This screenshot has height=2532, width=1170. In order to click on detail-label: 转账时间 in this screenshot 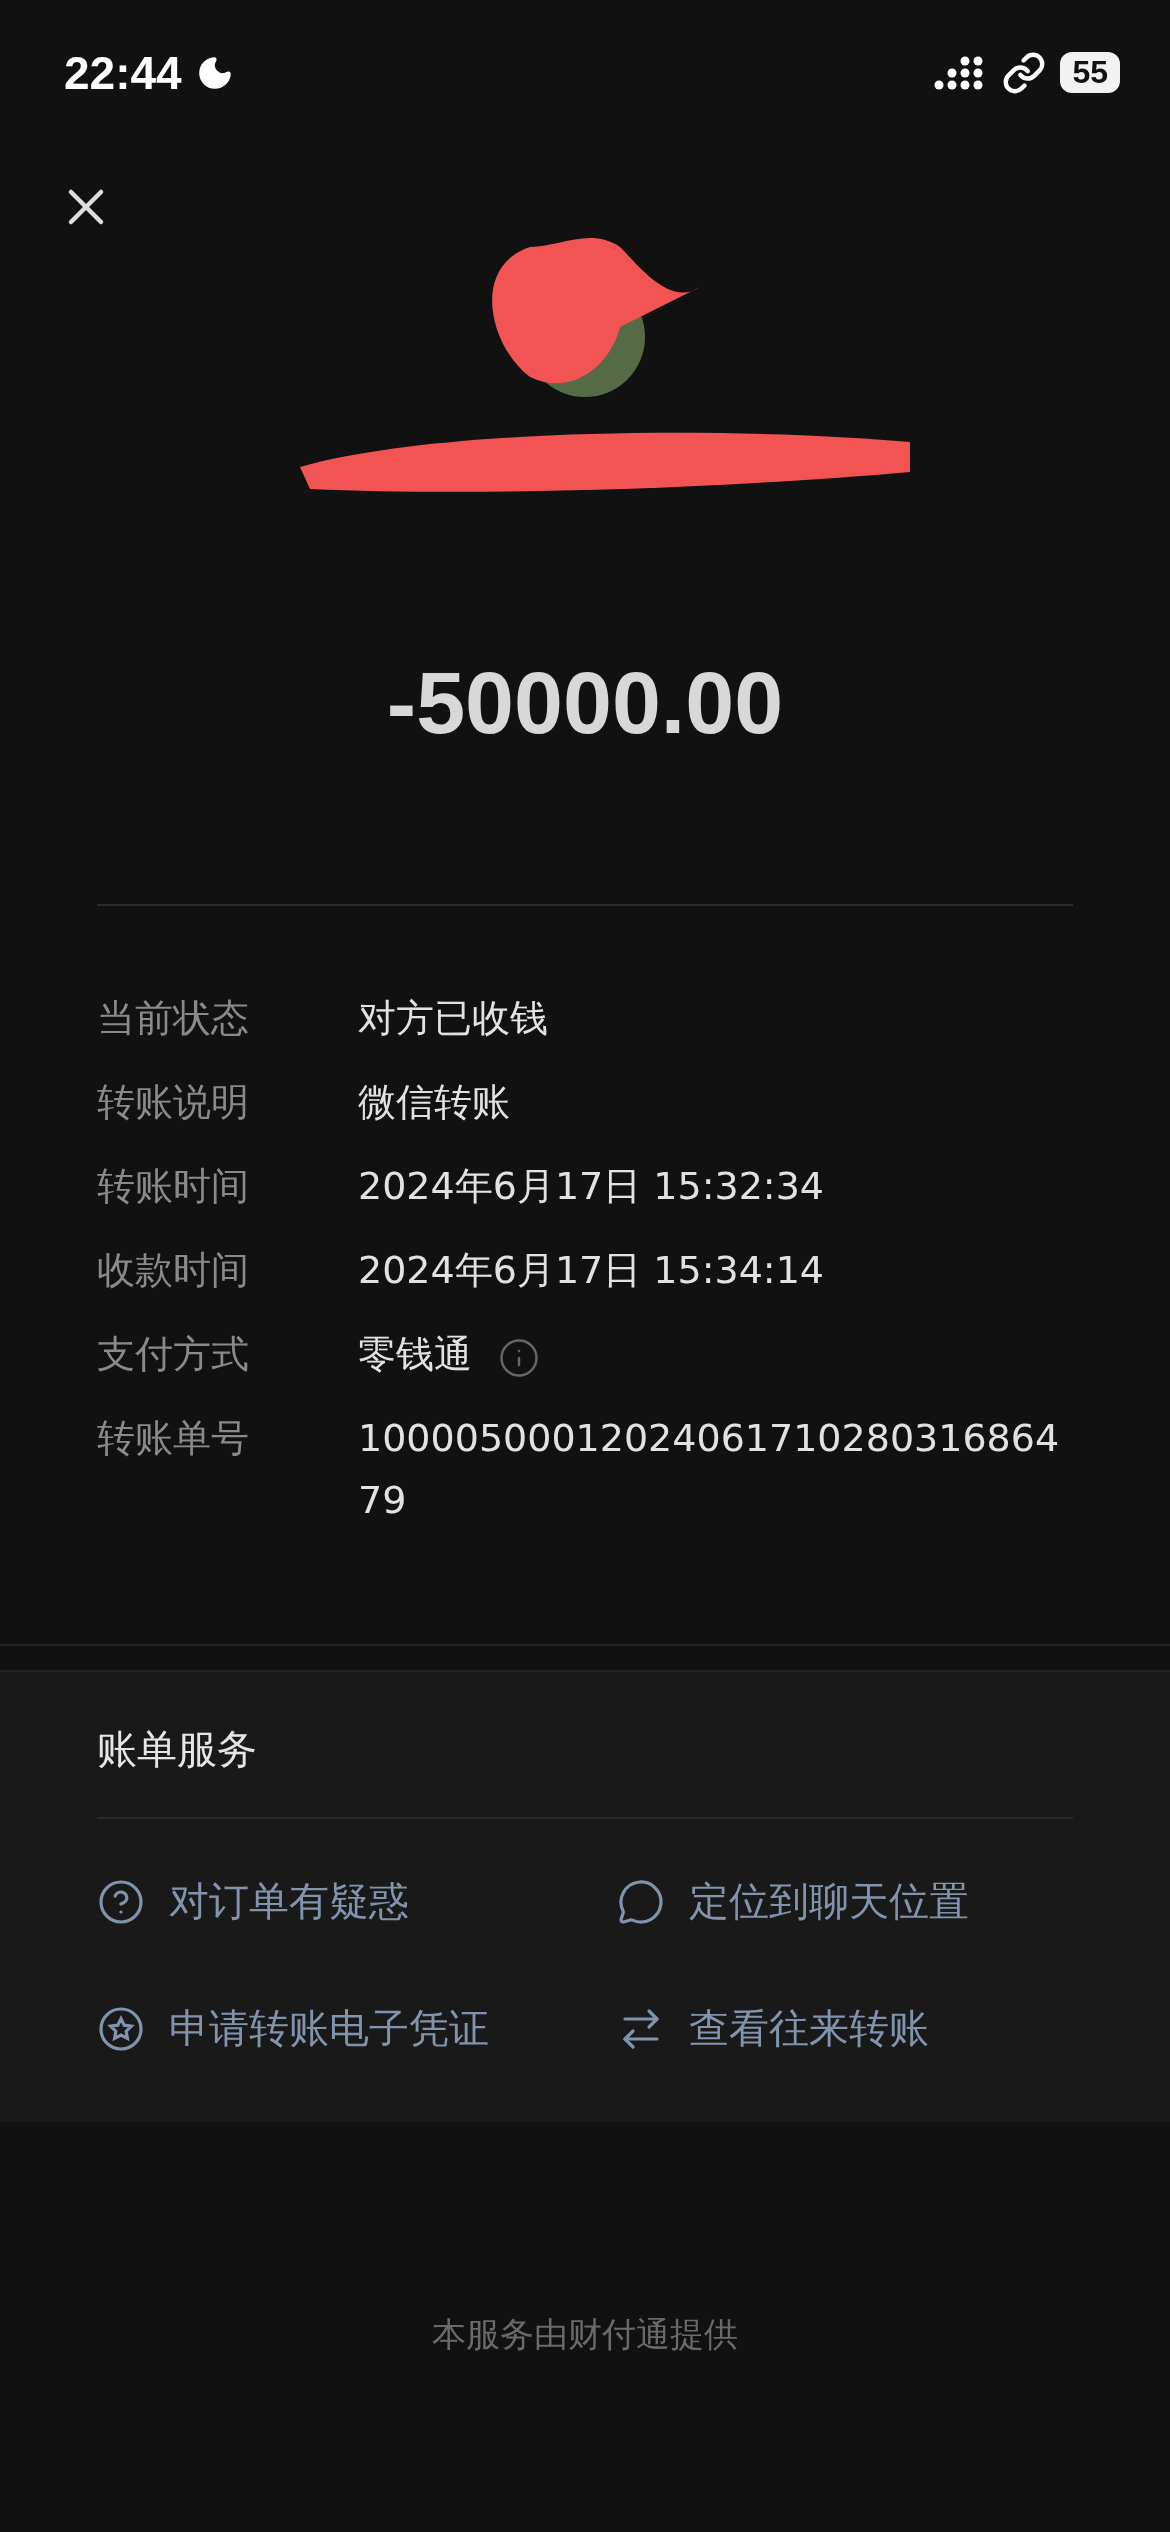, I will do `click(173, 1186)`.